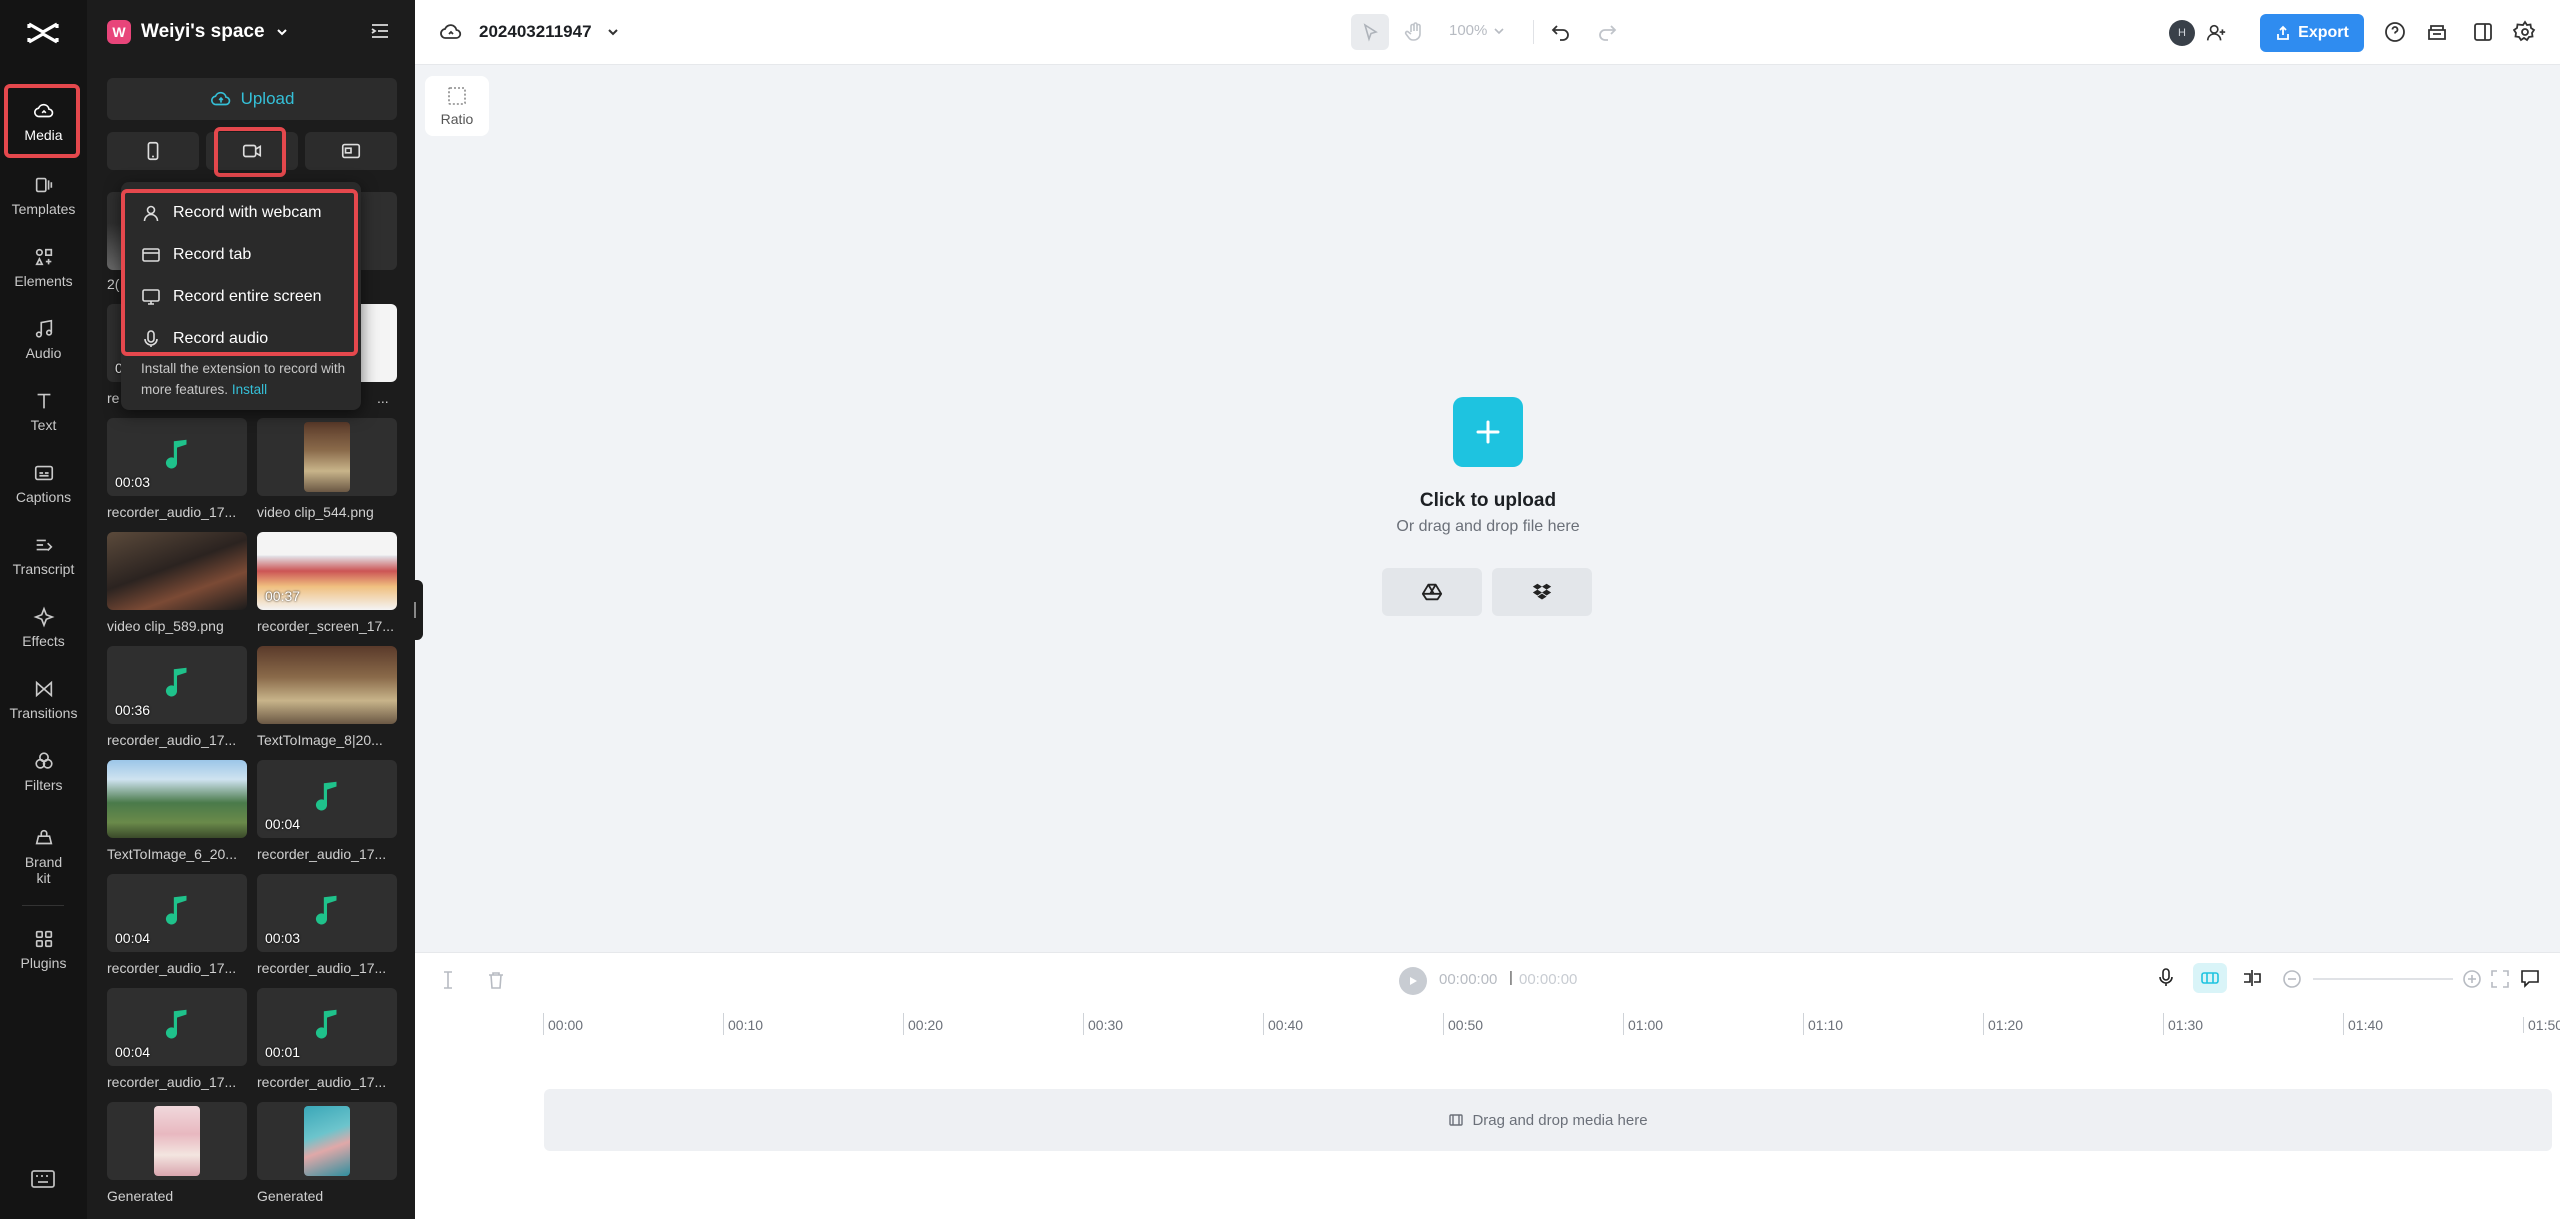 The height and width of the screenshot is (1219, 2560). What do you see at coordinates (2472, 979) in the screenshot?
I see `zoom-in-icon` at bounding box center [2472, 979].